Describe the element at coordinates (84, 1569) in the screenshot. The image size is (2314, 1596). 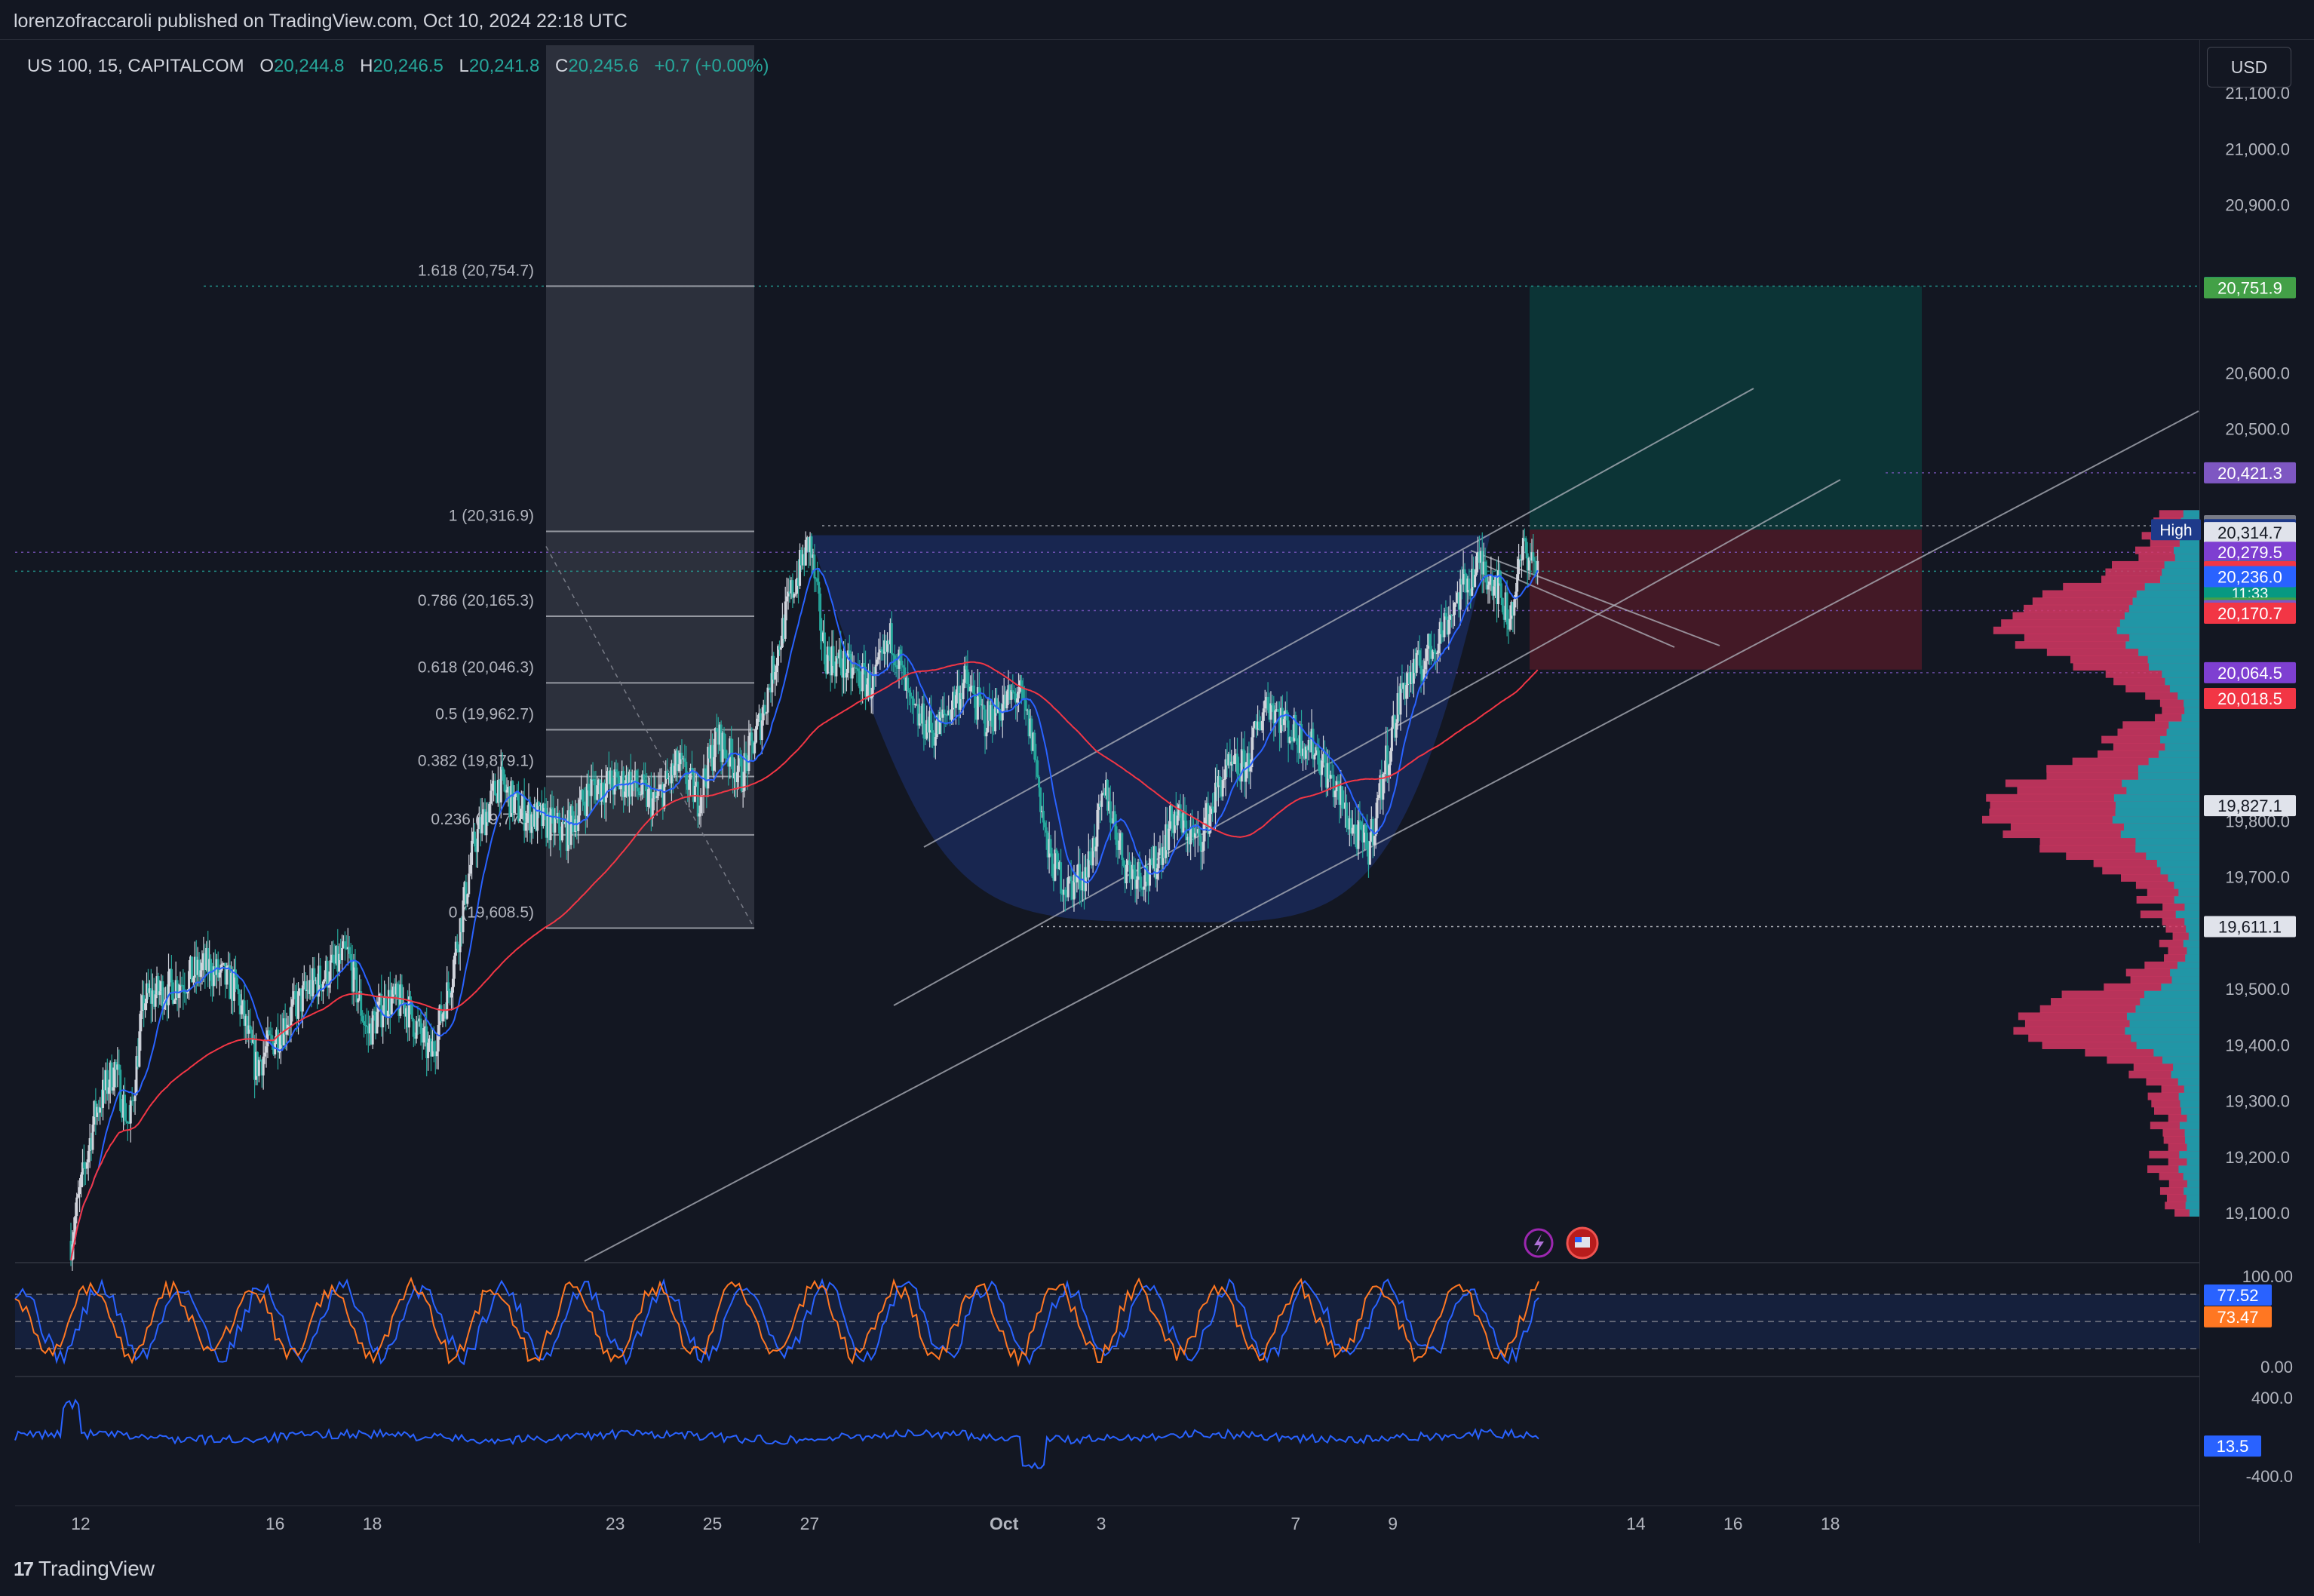
I see `tradingview-logo: 17 TradingView` at that location.